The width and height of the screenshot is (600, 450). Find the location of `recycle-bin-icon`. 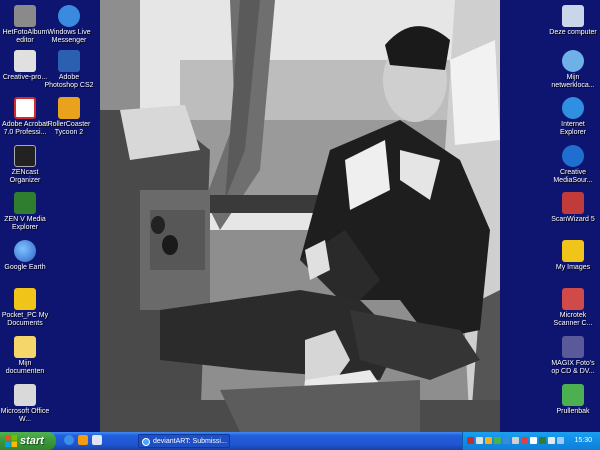

recycle-bin-icon is located at coordinates (573, 395).